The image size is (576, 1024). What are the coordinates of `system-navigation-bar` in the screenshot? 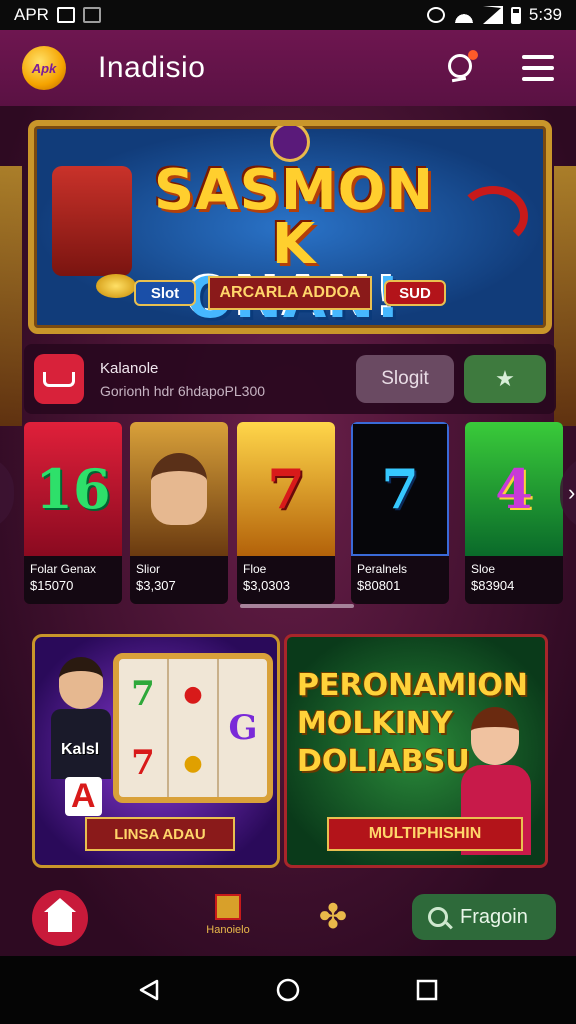 It's located at (288, 990).